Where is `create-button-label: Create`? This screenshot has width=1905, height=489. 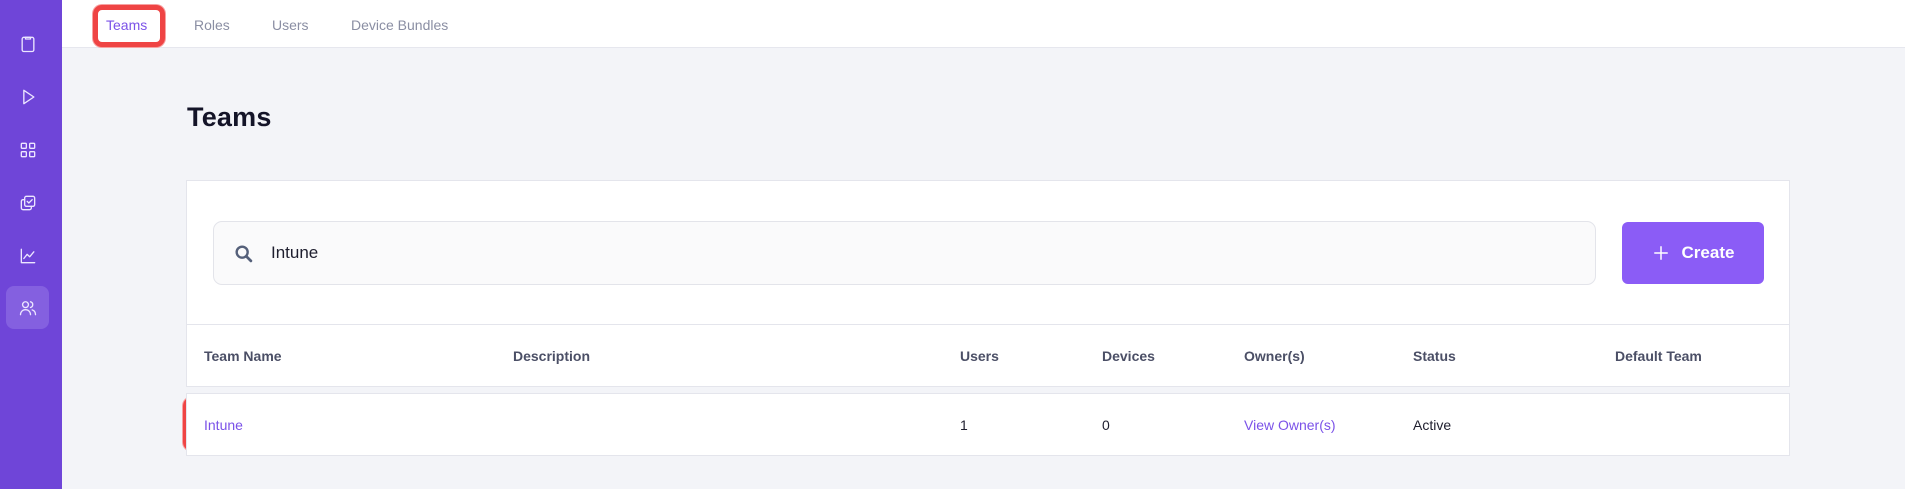
create-button-label: Create is located at coordinates (1708, 252).